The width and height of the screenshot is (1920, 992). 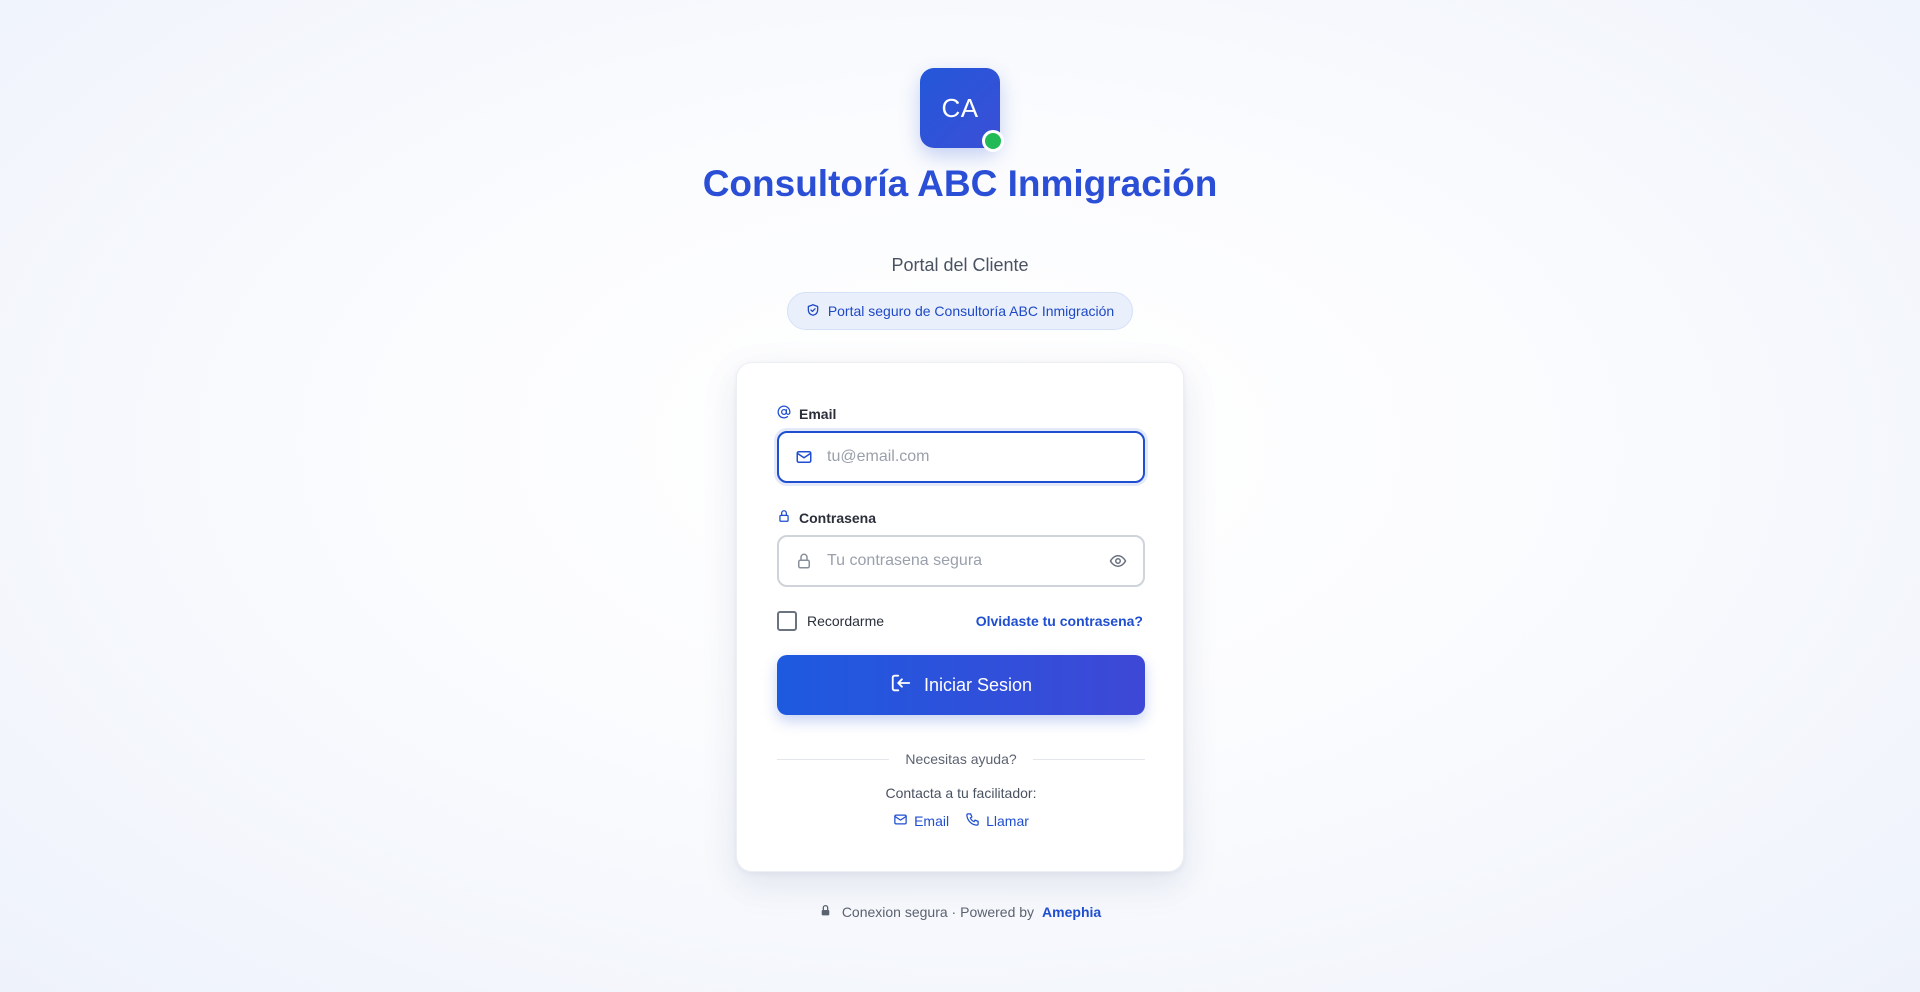 I want to click on online-status-dot, so click(x=993, y=141).